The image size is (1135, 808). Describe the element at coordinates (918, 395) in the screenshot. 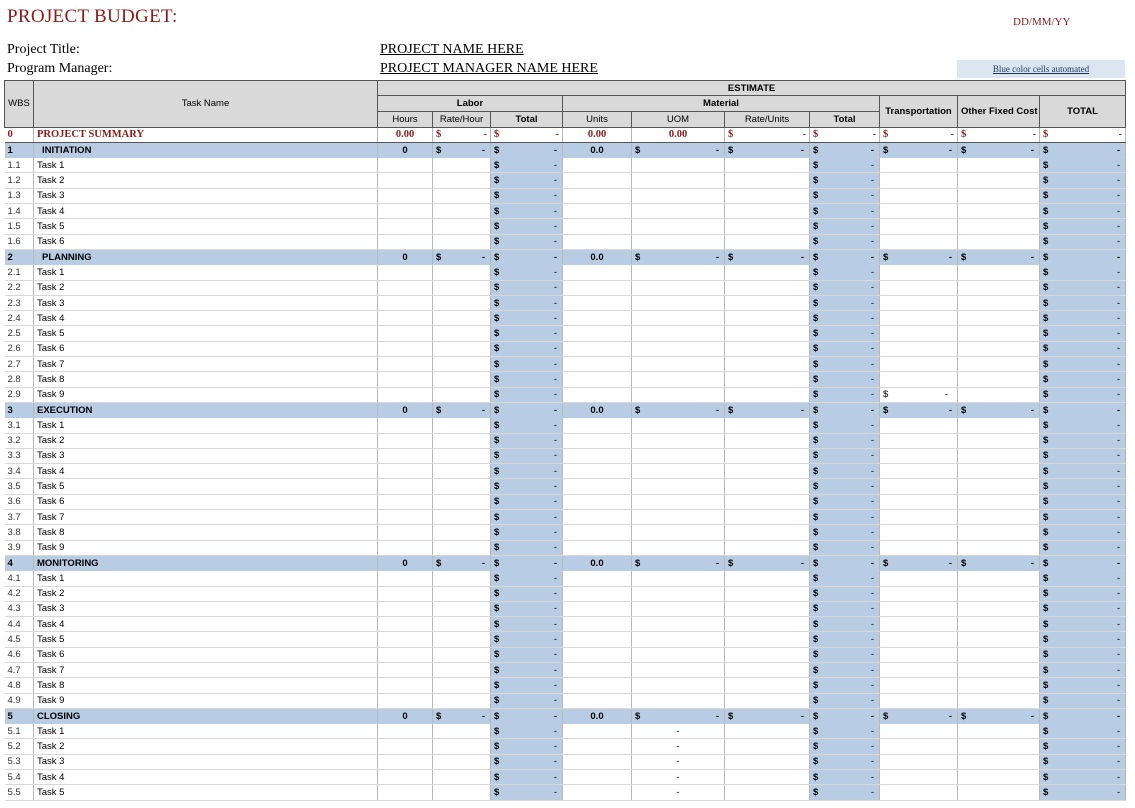

I see `task-transportation: $ -` at that location.